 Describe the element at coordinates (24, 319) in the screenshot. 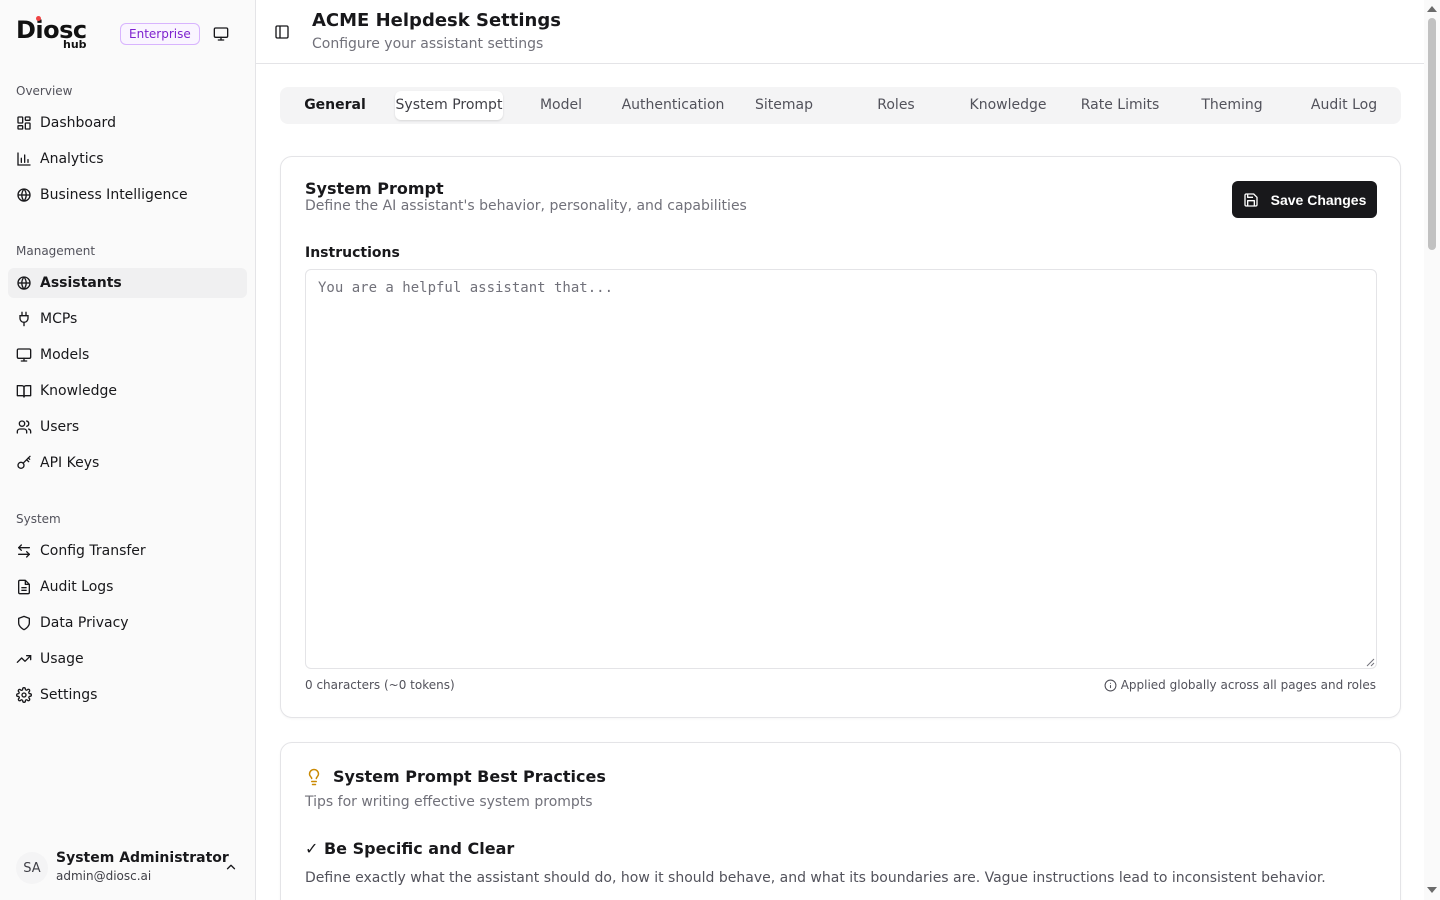

I see `plug-icon` at that location.